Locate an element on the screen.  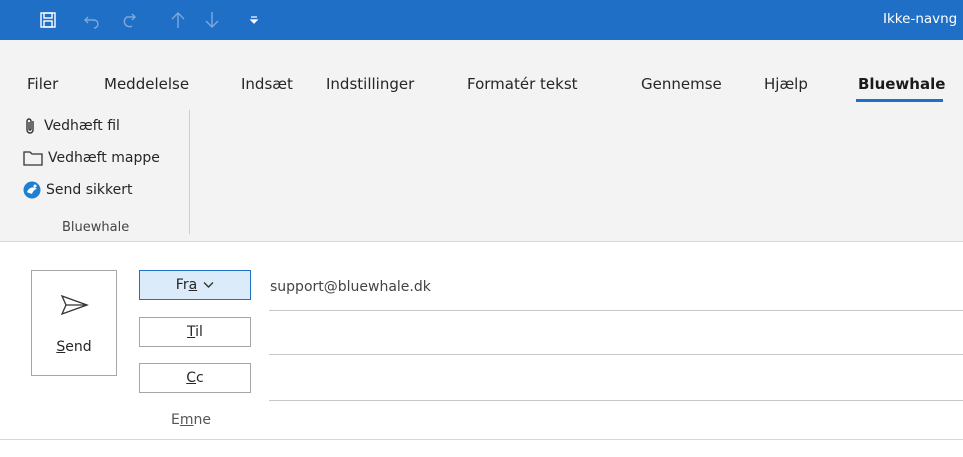
save-icon is located at coordinates (48, 20).